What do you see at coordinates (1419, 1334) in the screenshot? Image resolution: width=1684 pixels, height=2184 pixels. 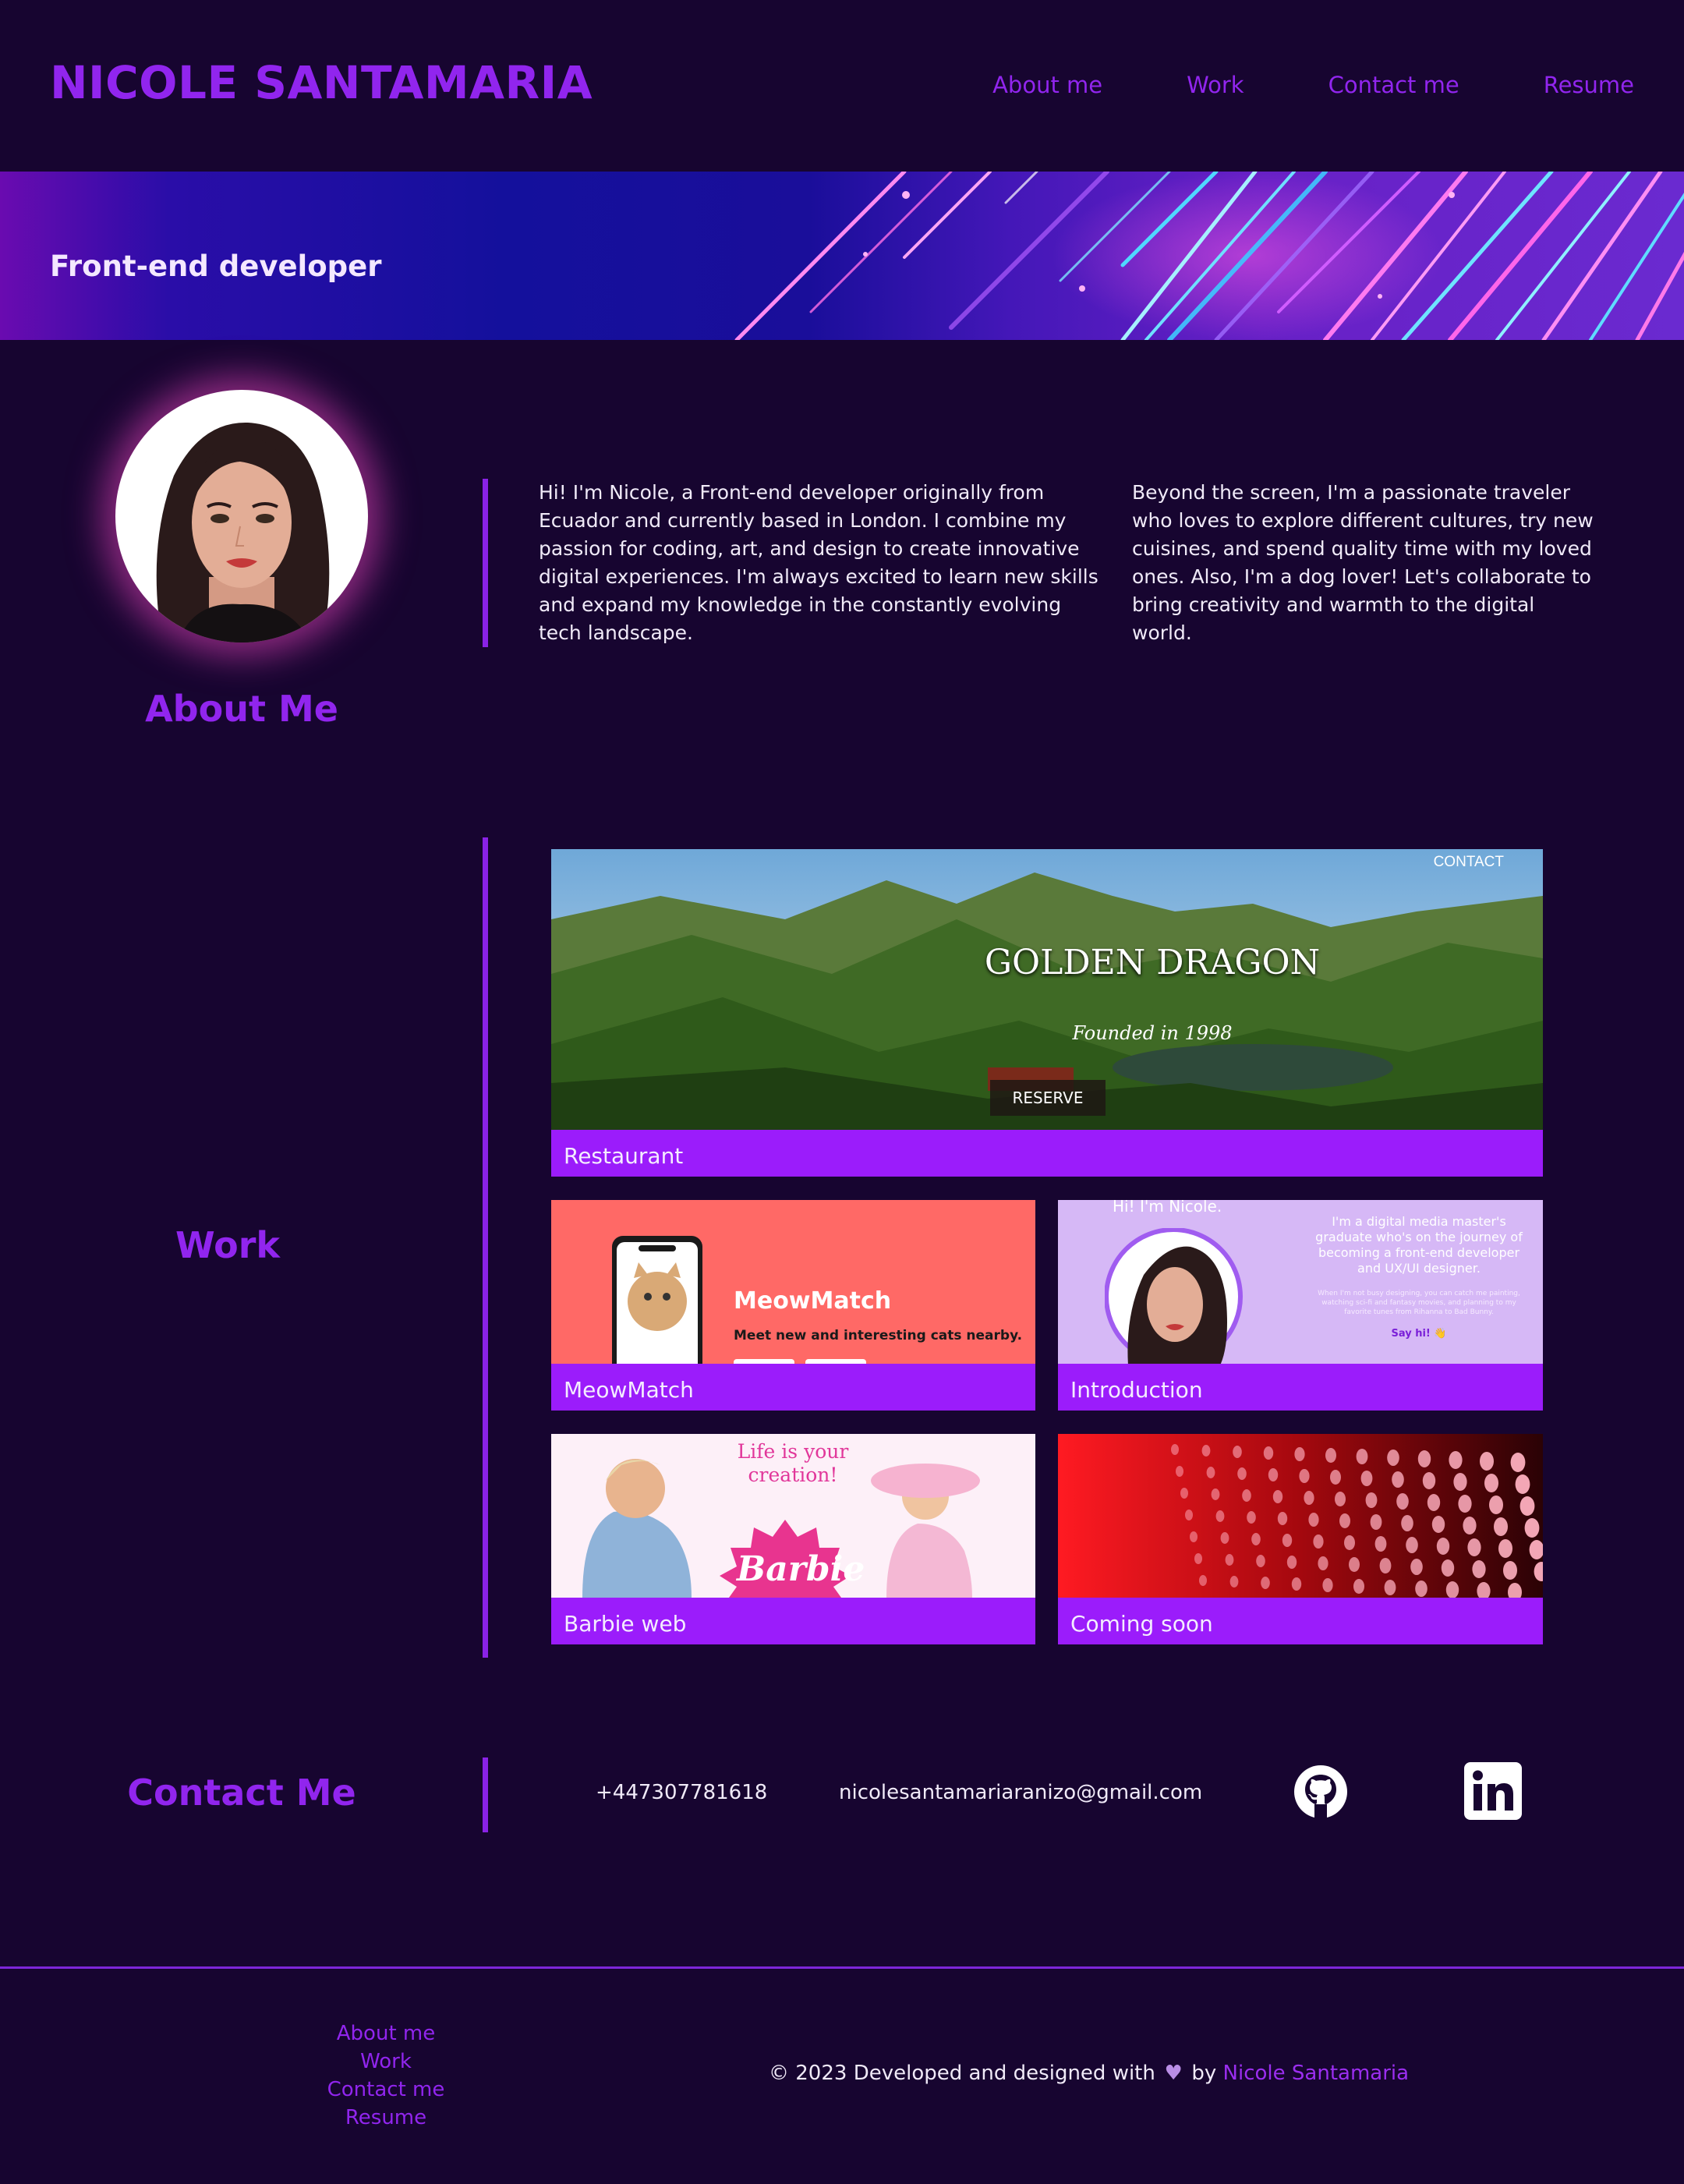 I see `intro-say-hi: Say hi! 👋` at bounding box center [1419, 1334].